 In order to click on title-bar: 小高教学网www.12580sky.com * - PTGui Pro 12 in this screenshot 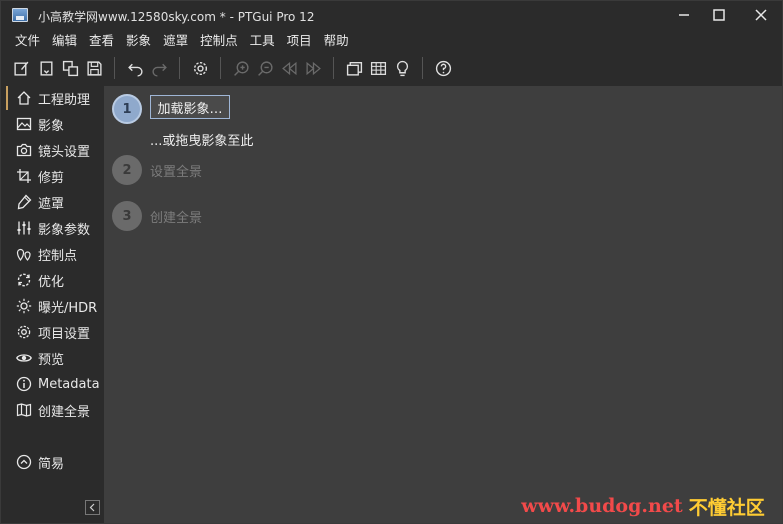, I will do `click(391, 16)`.